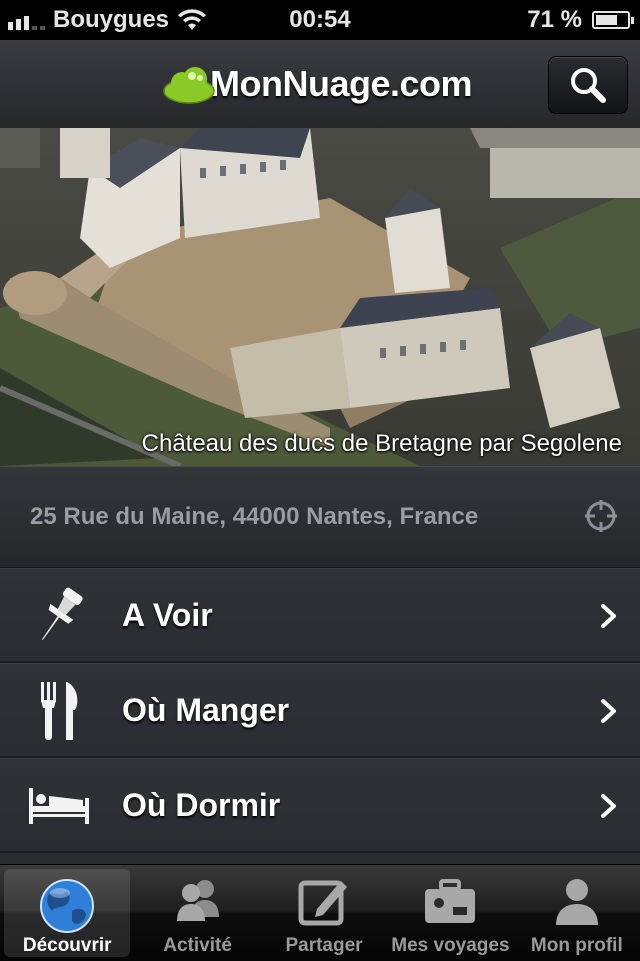  I want to click on battery-icon, so click(613, 20).